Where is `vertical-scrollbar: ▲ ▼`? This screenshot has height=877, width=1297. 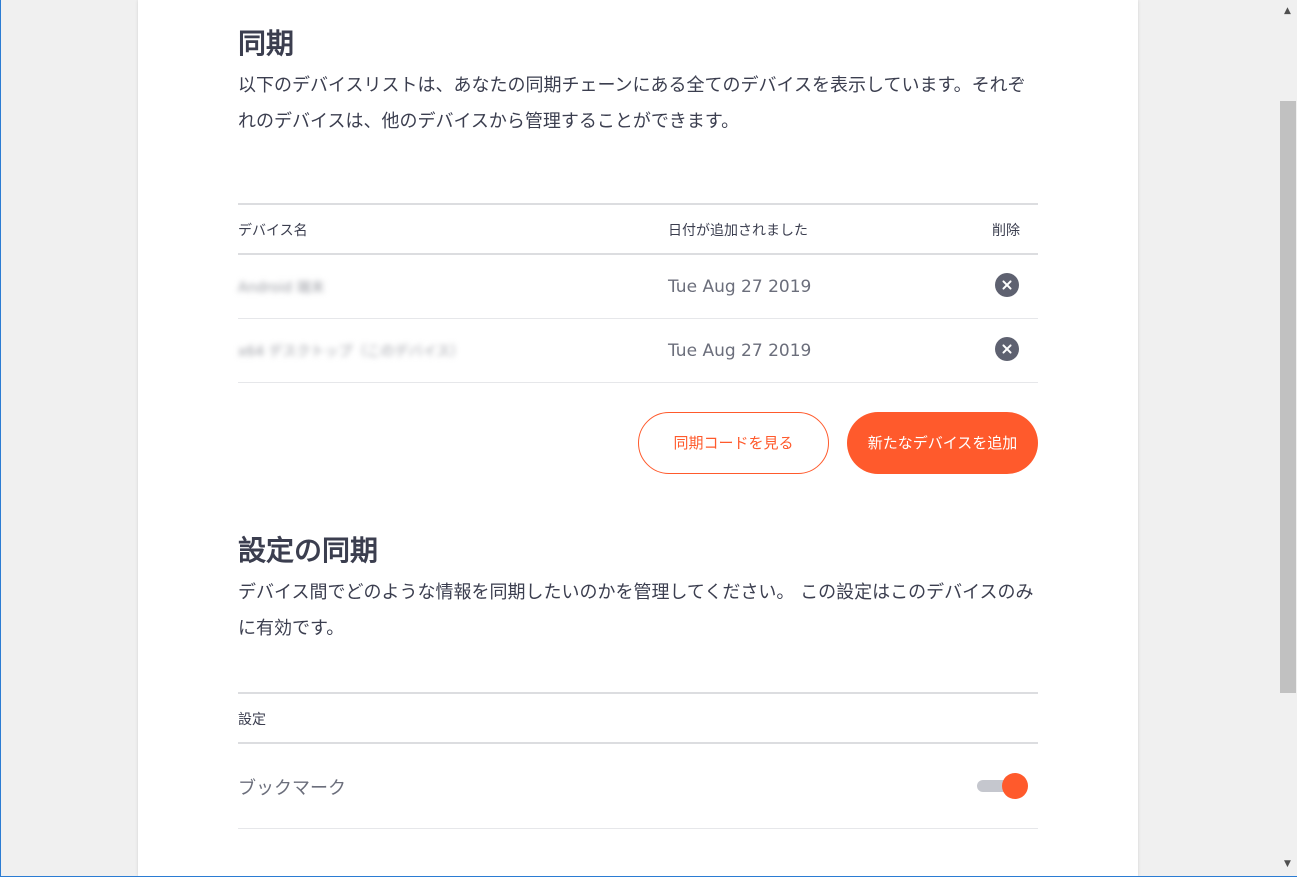 vertical-scrollbar: ▲ ▼ is located at coordinates (1287, 438).